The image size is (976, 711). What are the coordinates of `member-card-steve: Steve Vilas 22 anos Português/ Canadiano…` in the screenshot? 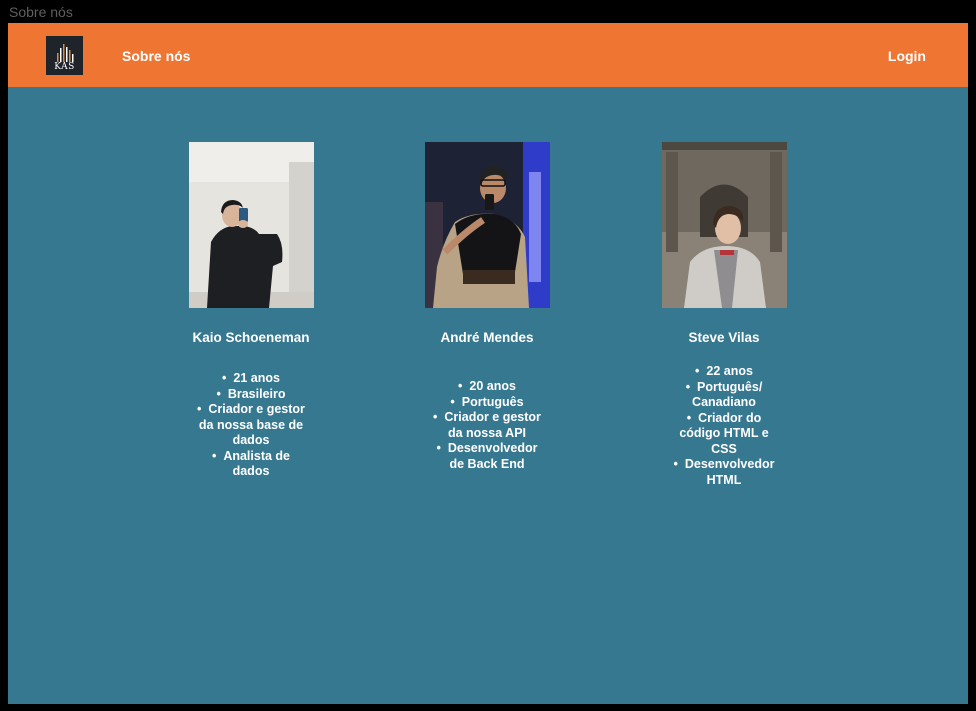 It's located at (724, 315).